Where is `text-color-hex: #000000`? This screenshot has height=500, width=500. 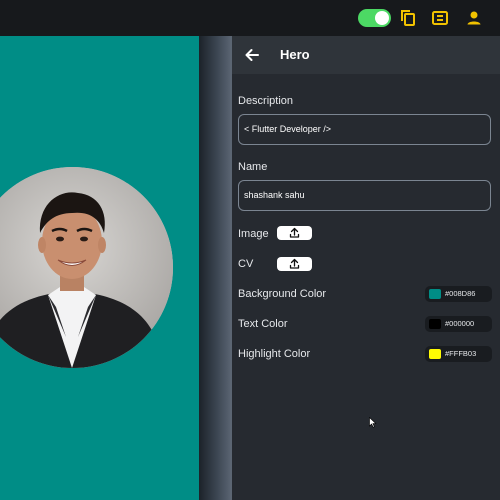 text-color-hex: #000000 is located at coordinates (460, 323).